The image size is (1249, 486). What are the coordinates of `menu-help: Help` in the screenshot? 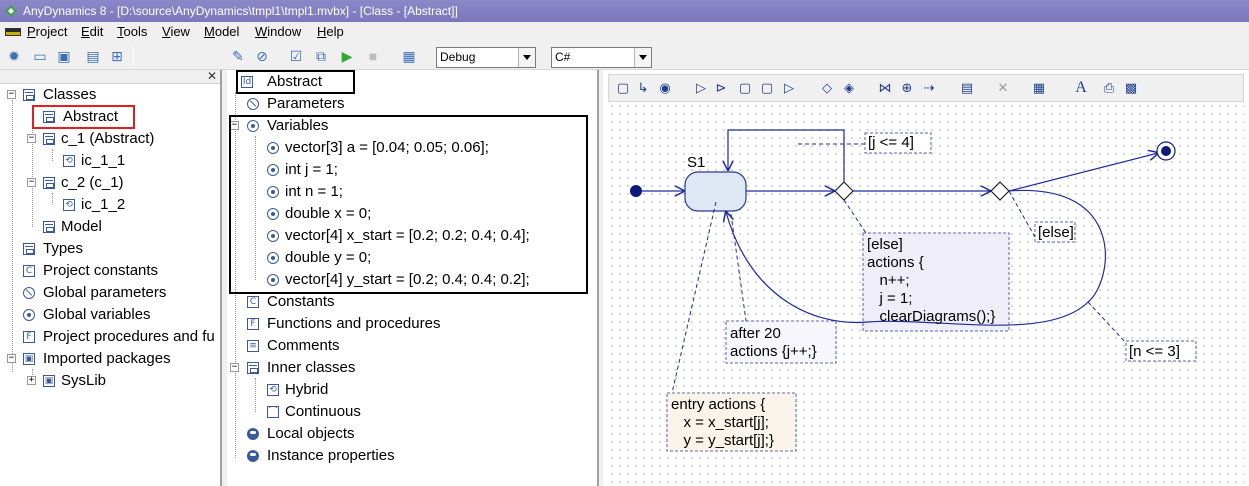 It's located at (330, 32).